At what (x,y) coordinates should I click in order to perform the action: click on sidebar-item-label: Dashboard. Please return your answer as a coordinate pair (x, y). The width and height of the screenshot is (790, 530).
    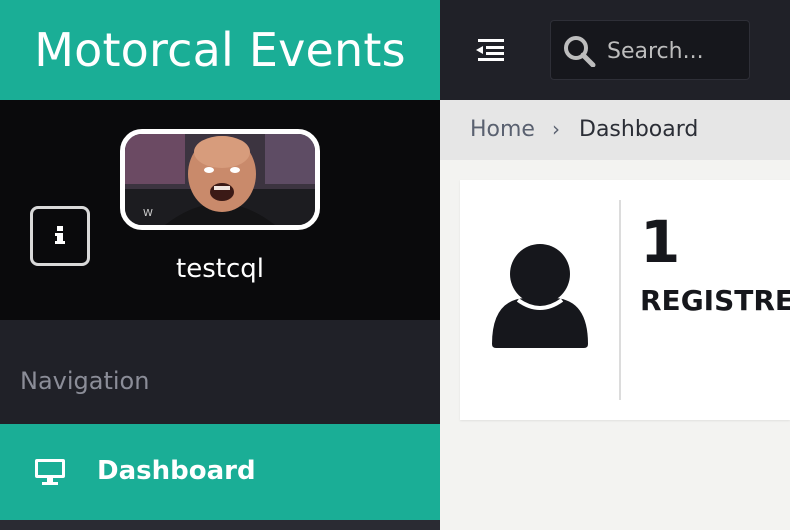
    Looking at the image, I should click on (176, 471).